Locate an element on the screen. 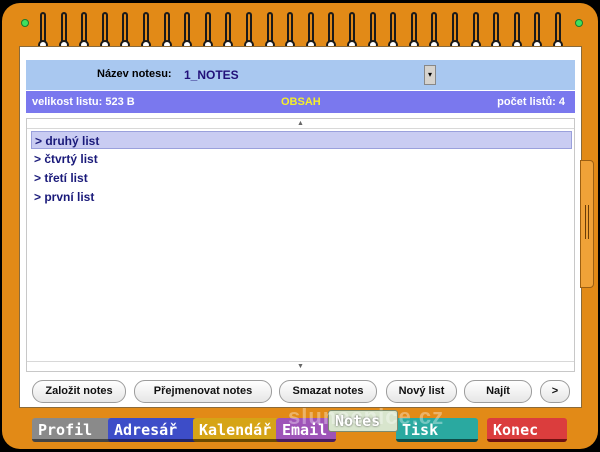  tab-kalendar: Kalendář is located at coordinates (238, 430).